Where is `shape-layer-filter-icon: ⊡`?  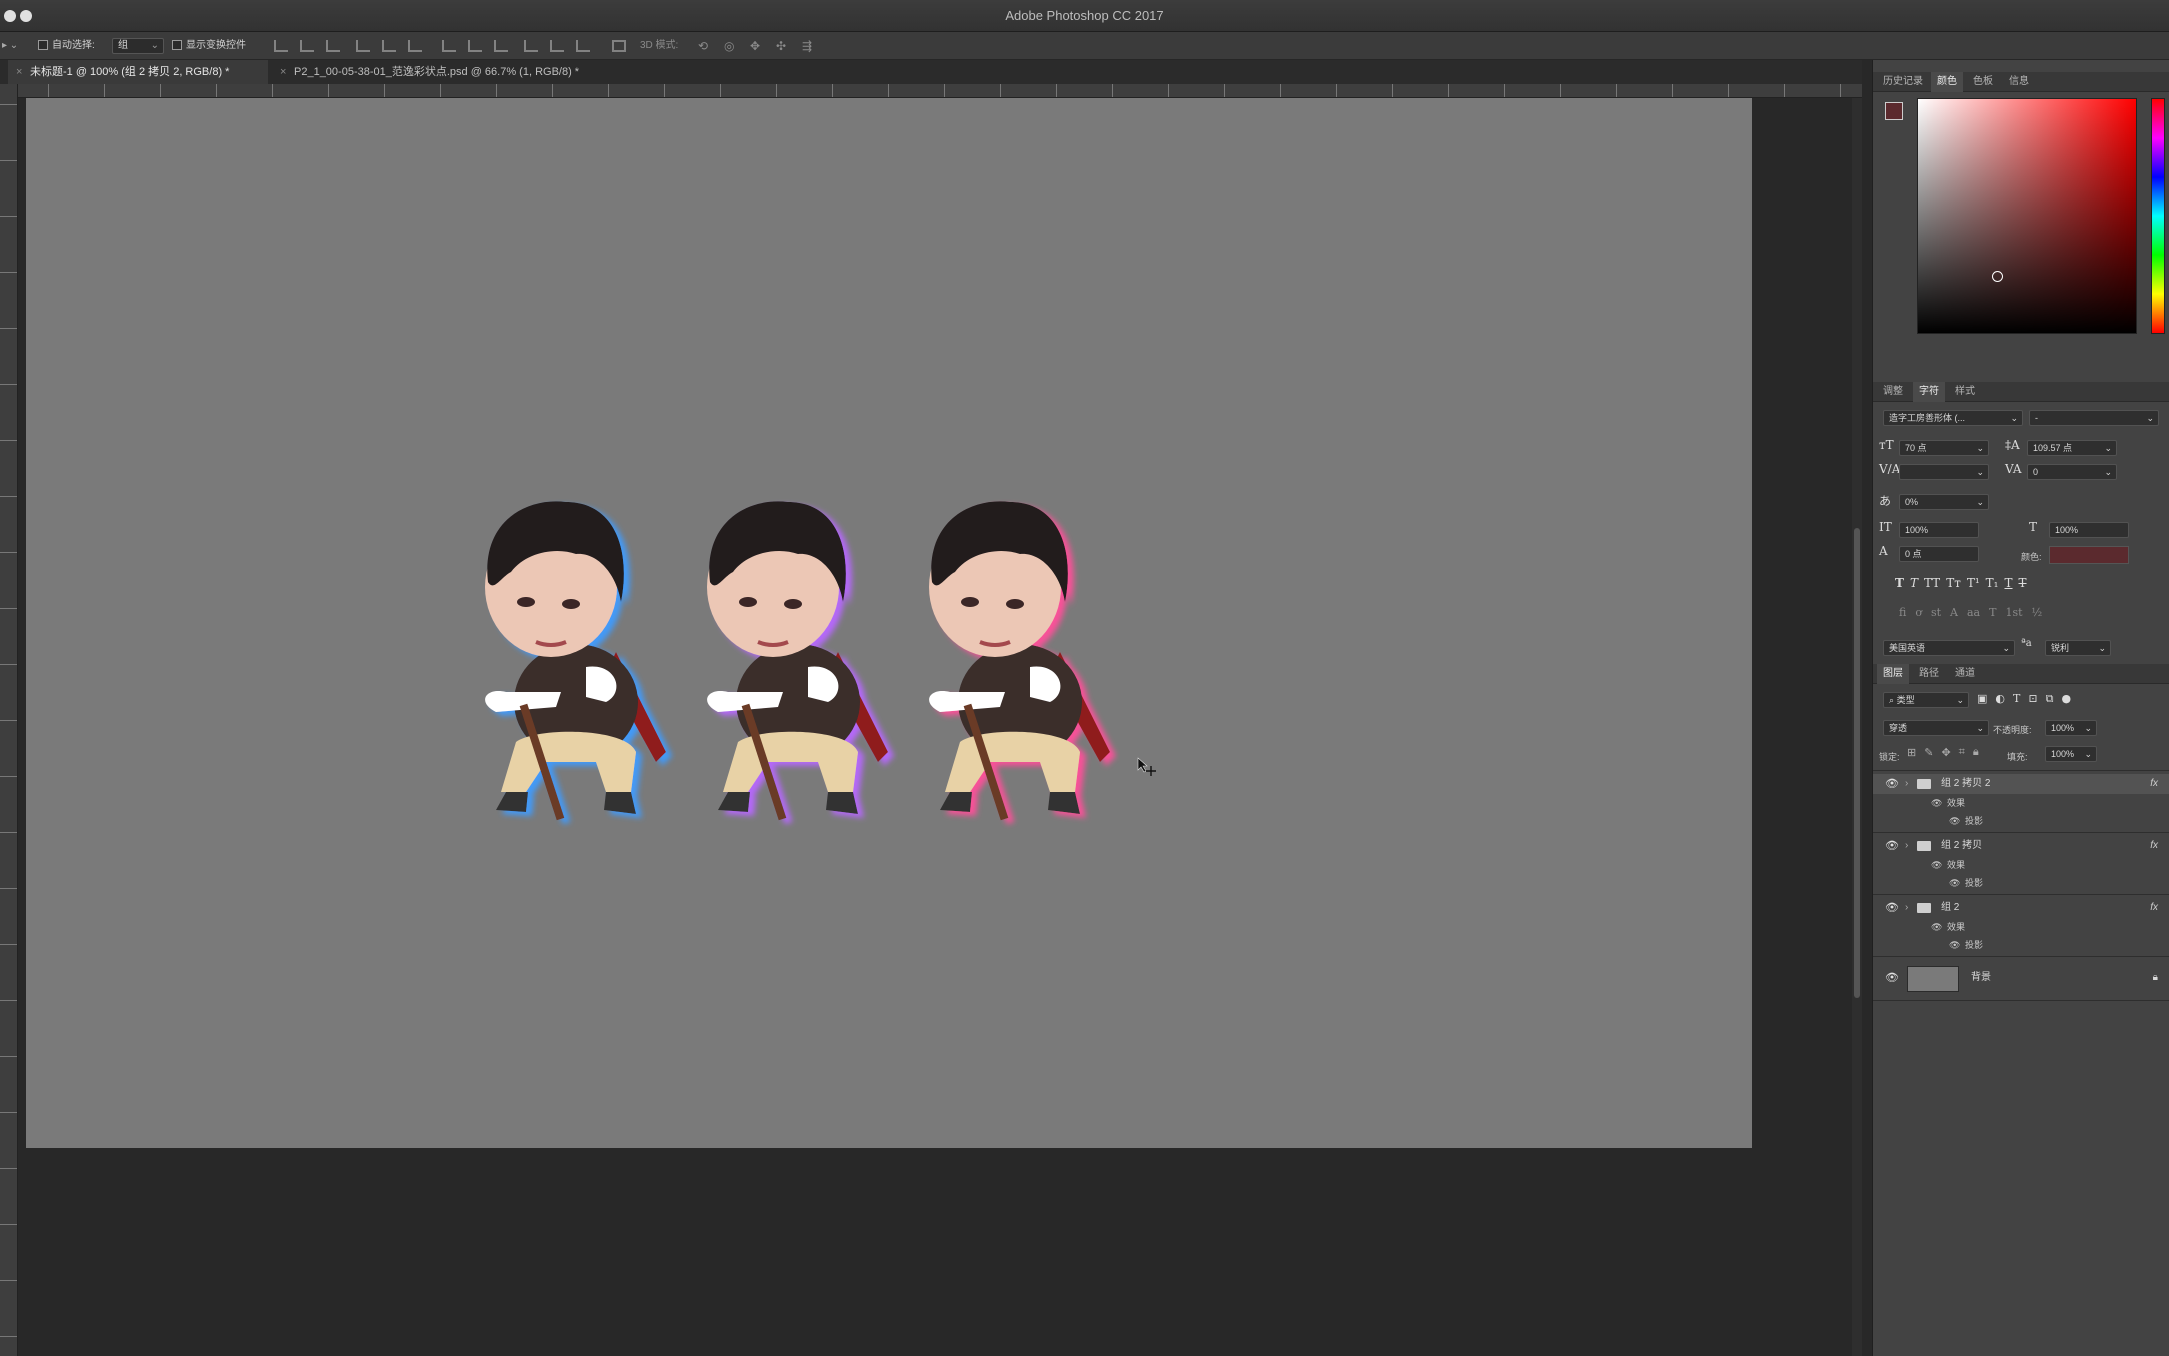 shape-layer-filter-icon: ⊡ is located at coordinates (2032, 700).